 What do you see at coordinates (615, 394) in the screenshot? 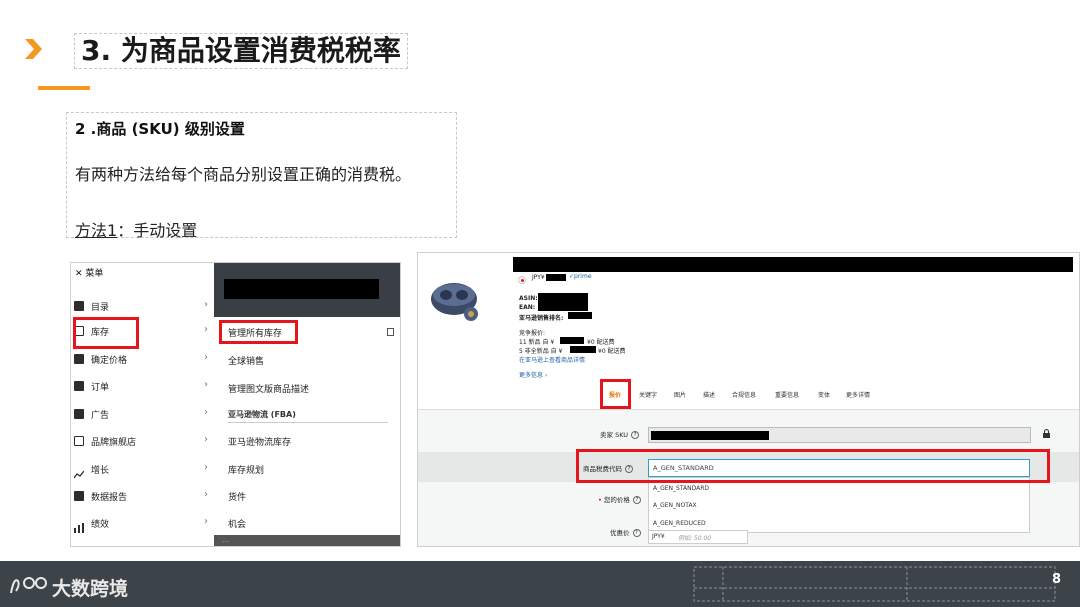
I see `highlight-offer-tab` at bounding box center [615, 394].